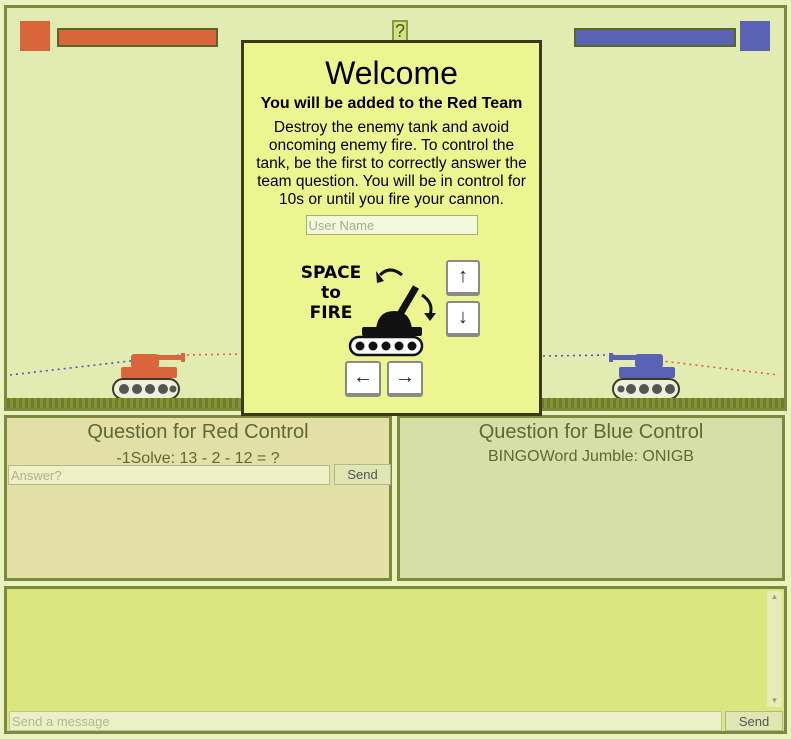 The width and height of the screenshot is (791, 739). Describe the element at coordinates (774, 701) in the screenshot. I see `scroll-down-icon: ▼` at that location.